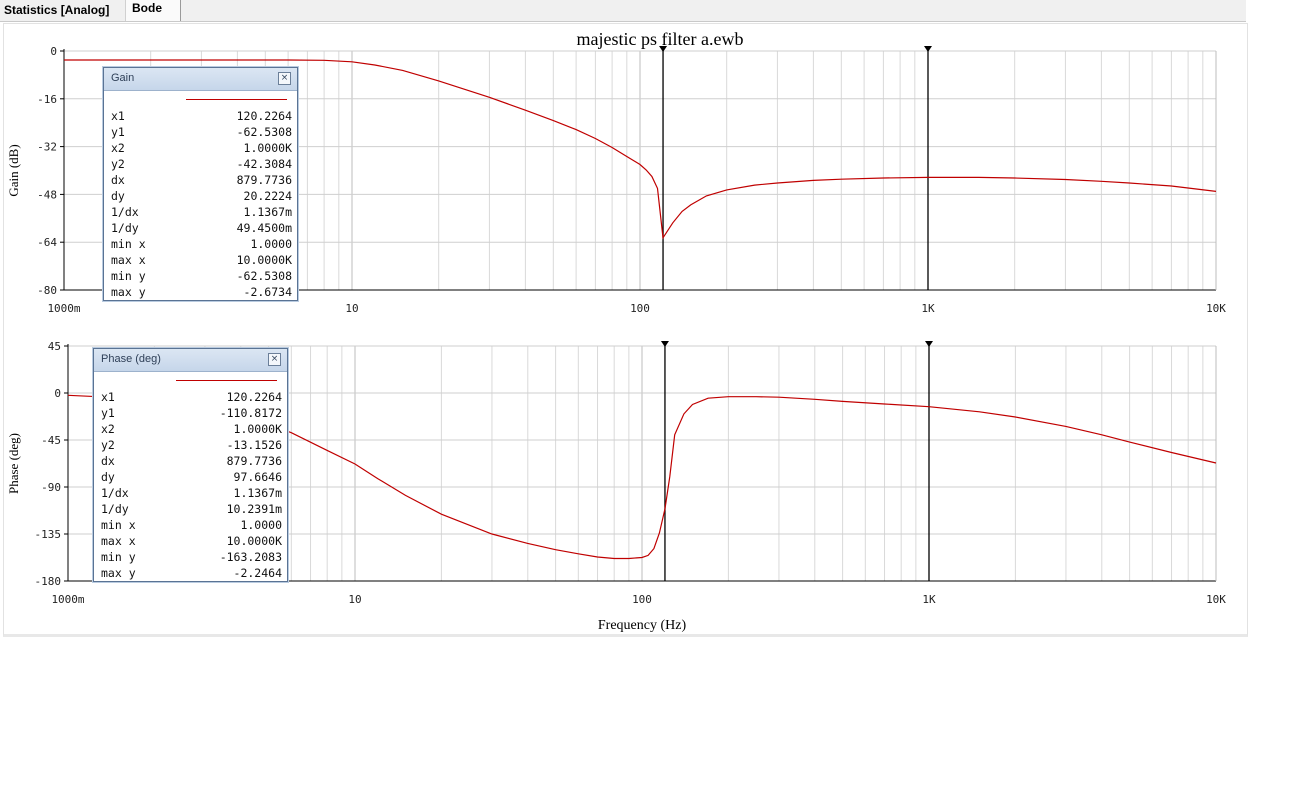  I want to click on legend-row: min y -62.5308, so click(201, 277).